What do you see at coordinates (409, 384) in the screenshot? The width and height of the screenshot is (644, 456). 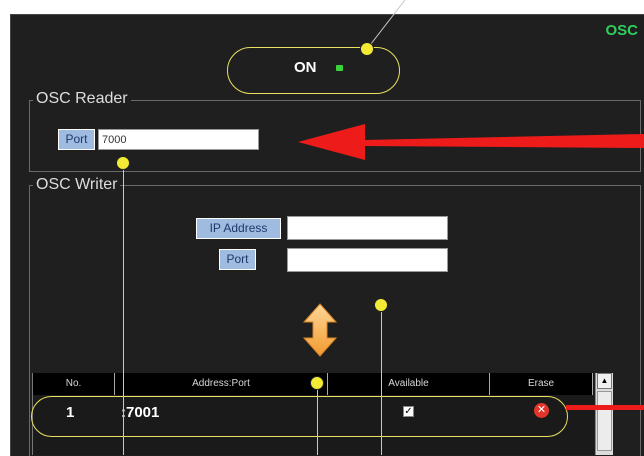 I see `column-header-available: Available` at bounding box center [409, 384].